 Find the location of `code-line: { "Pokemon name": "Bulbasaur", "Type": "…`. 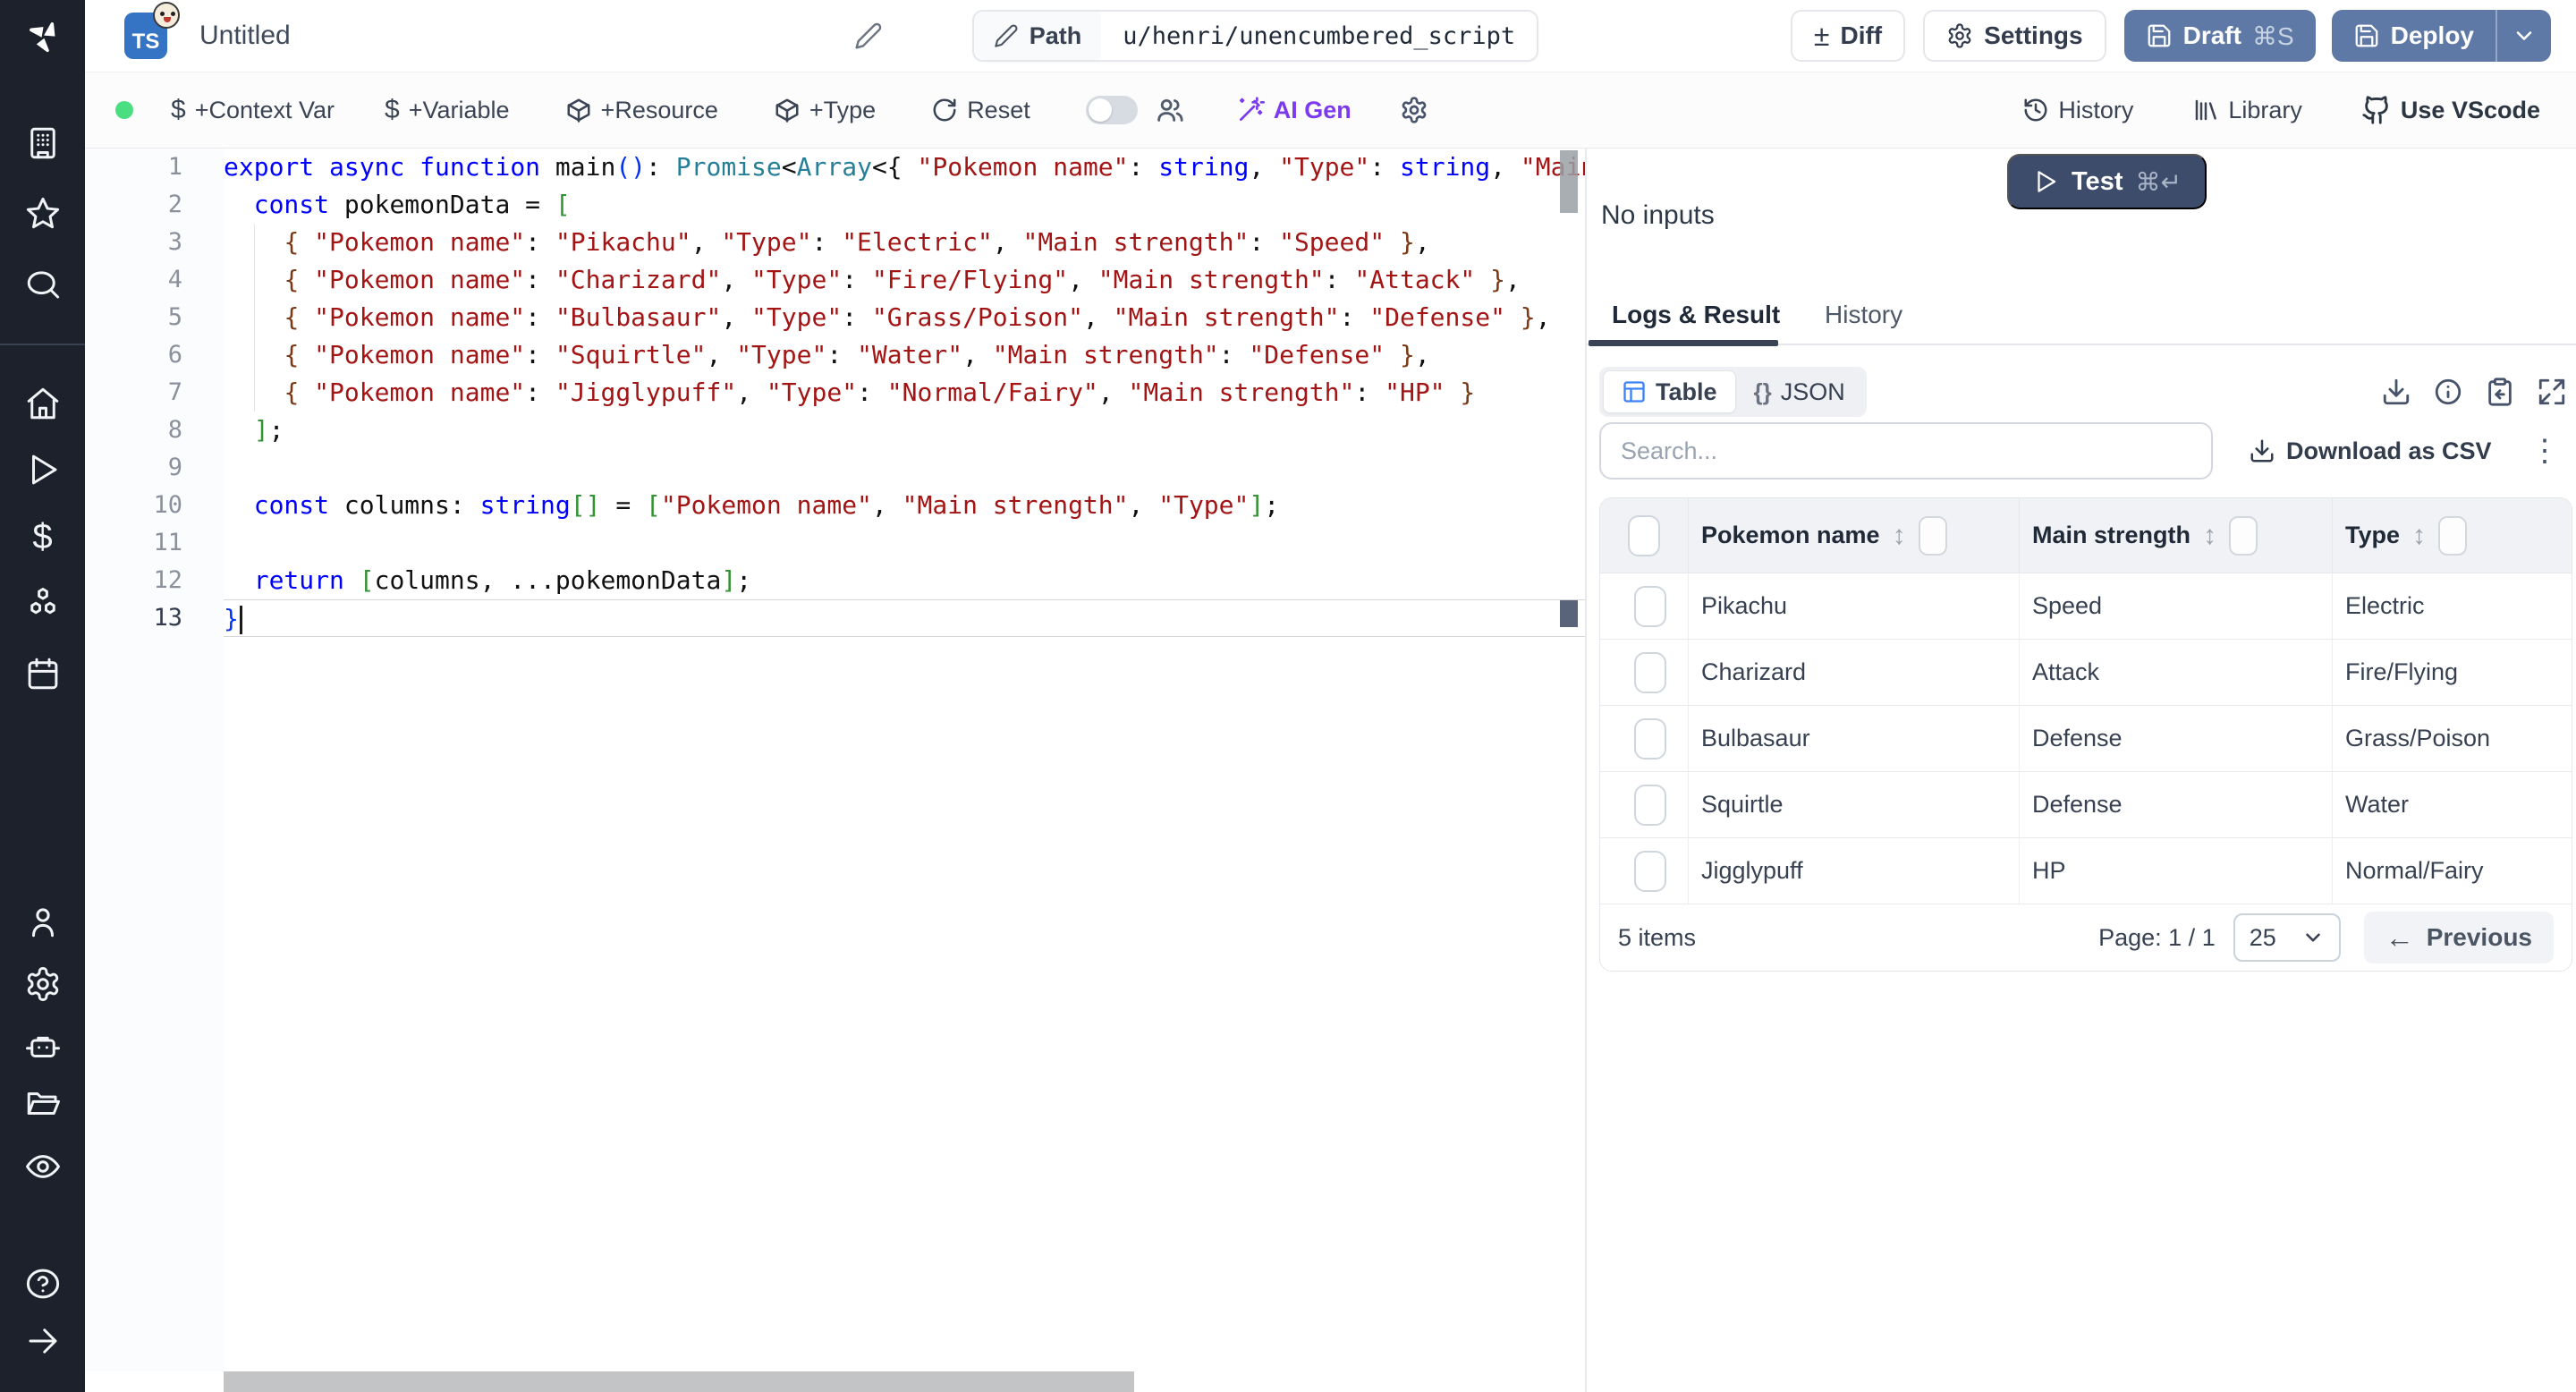

code-line: { "Pokemon name": "Bulbasaur", "Type": "… is located at coordinates (904, 317).